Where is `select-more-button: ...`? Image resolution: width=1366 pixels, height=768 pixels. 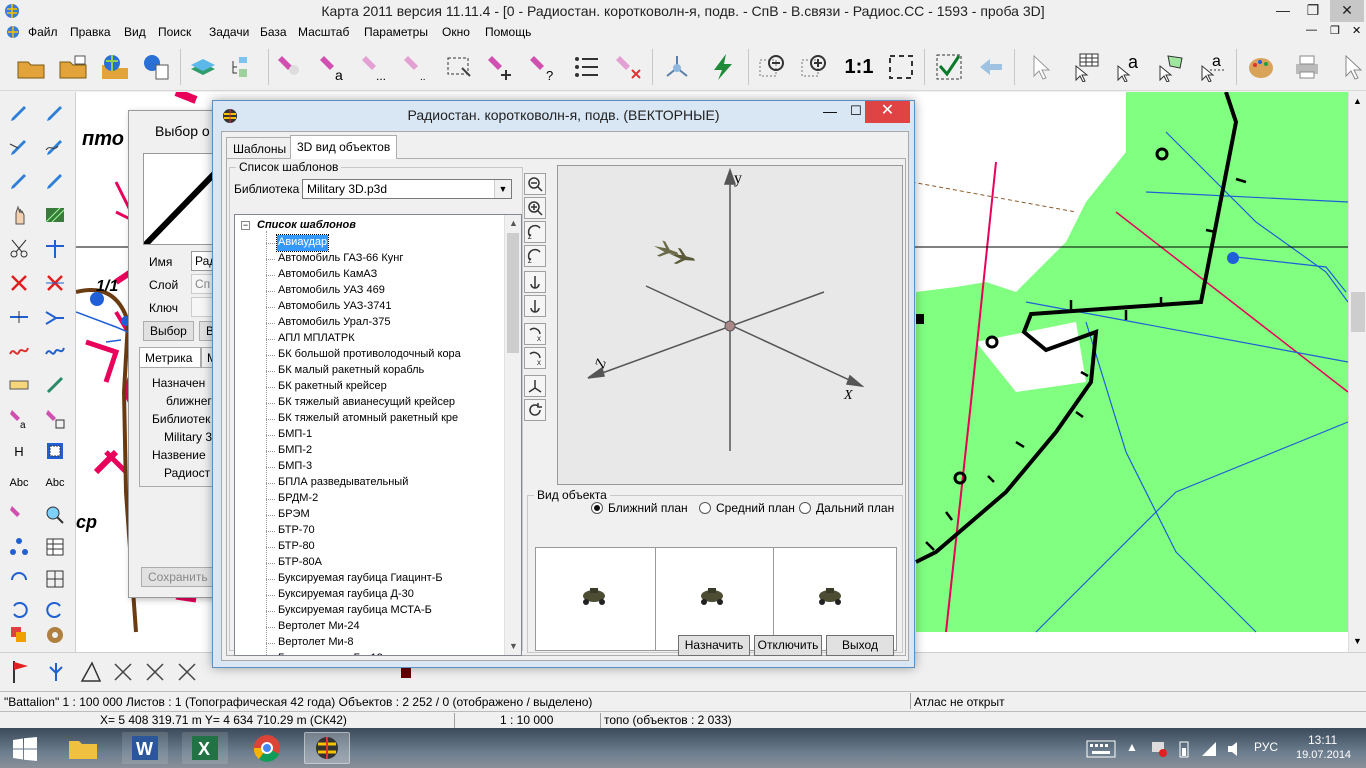 select-more-button: ... is located at coordinates (375, 67).